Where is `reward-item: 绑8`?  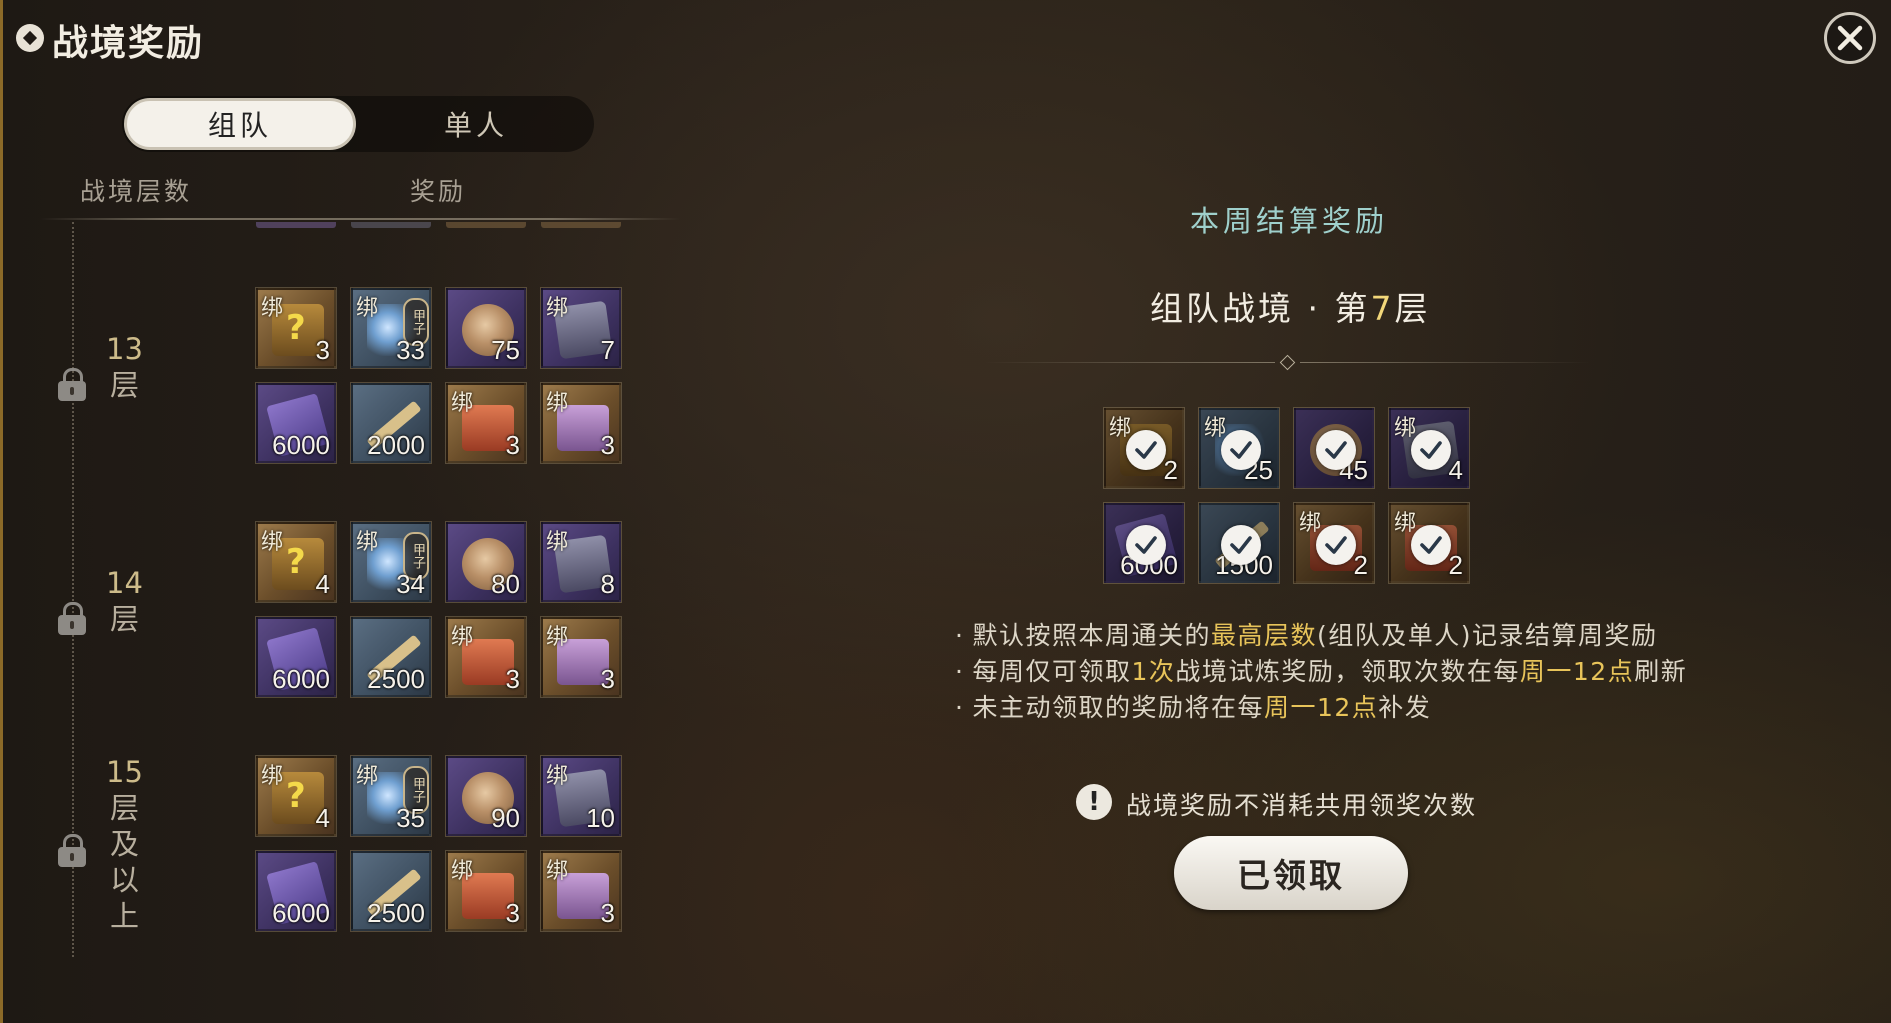 reward-item: 绑8 is located at coordinates (581, 562).